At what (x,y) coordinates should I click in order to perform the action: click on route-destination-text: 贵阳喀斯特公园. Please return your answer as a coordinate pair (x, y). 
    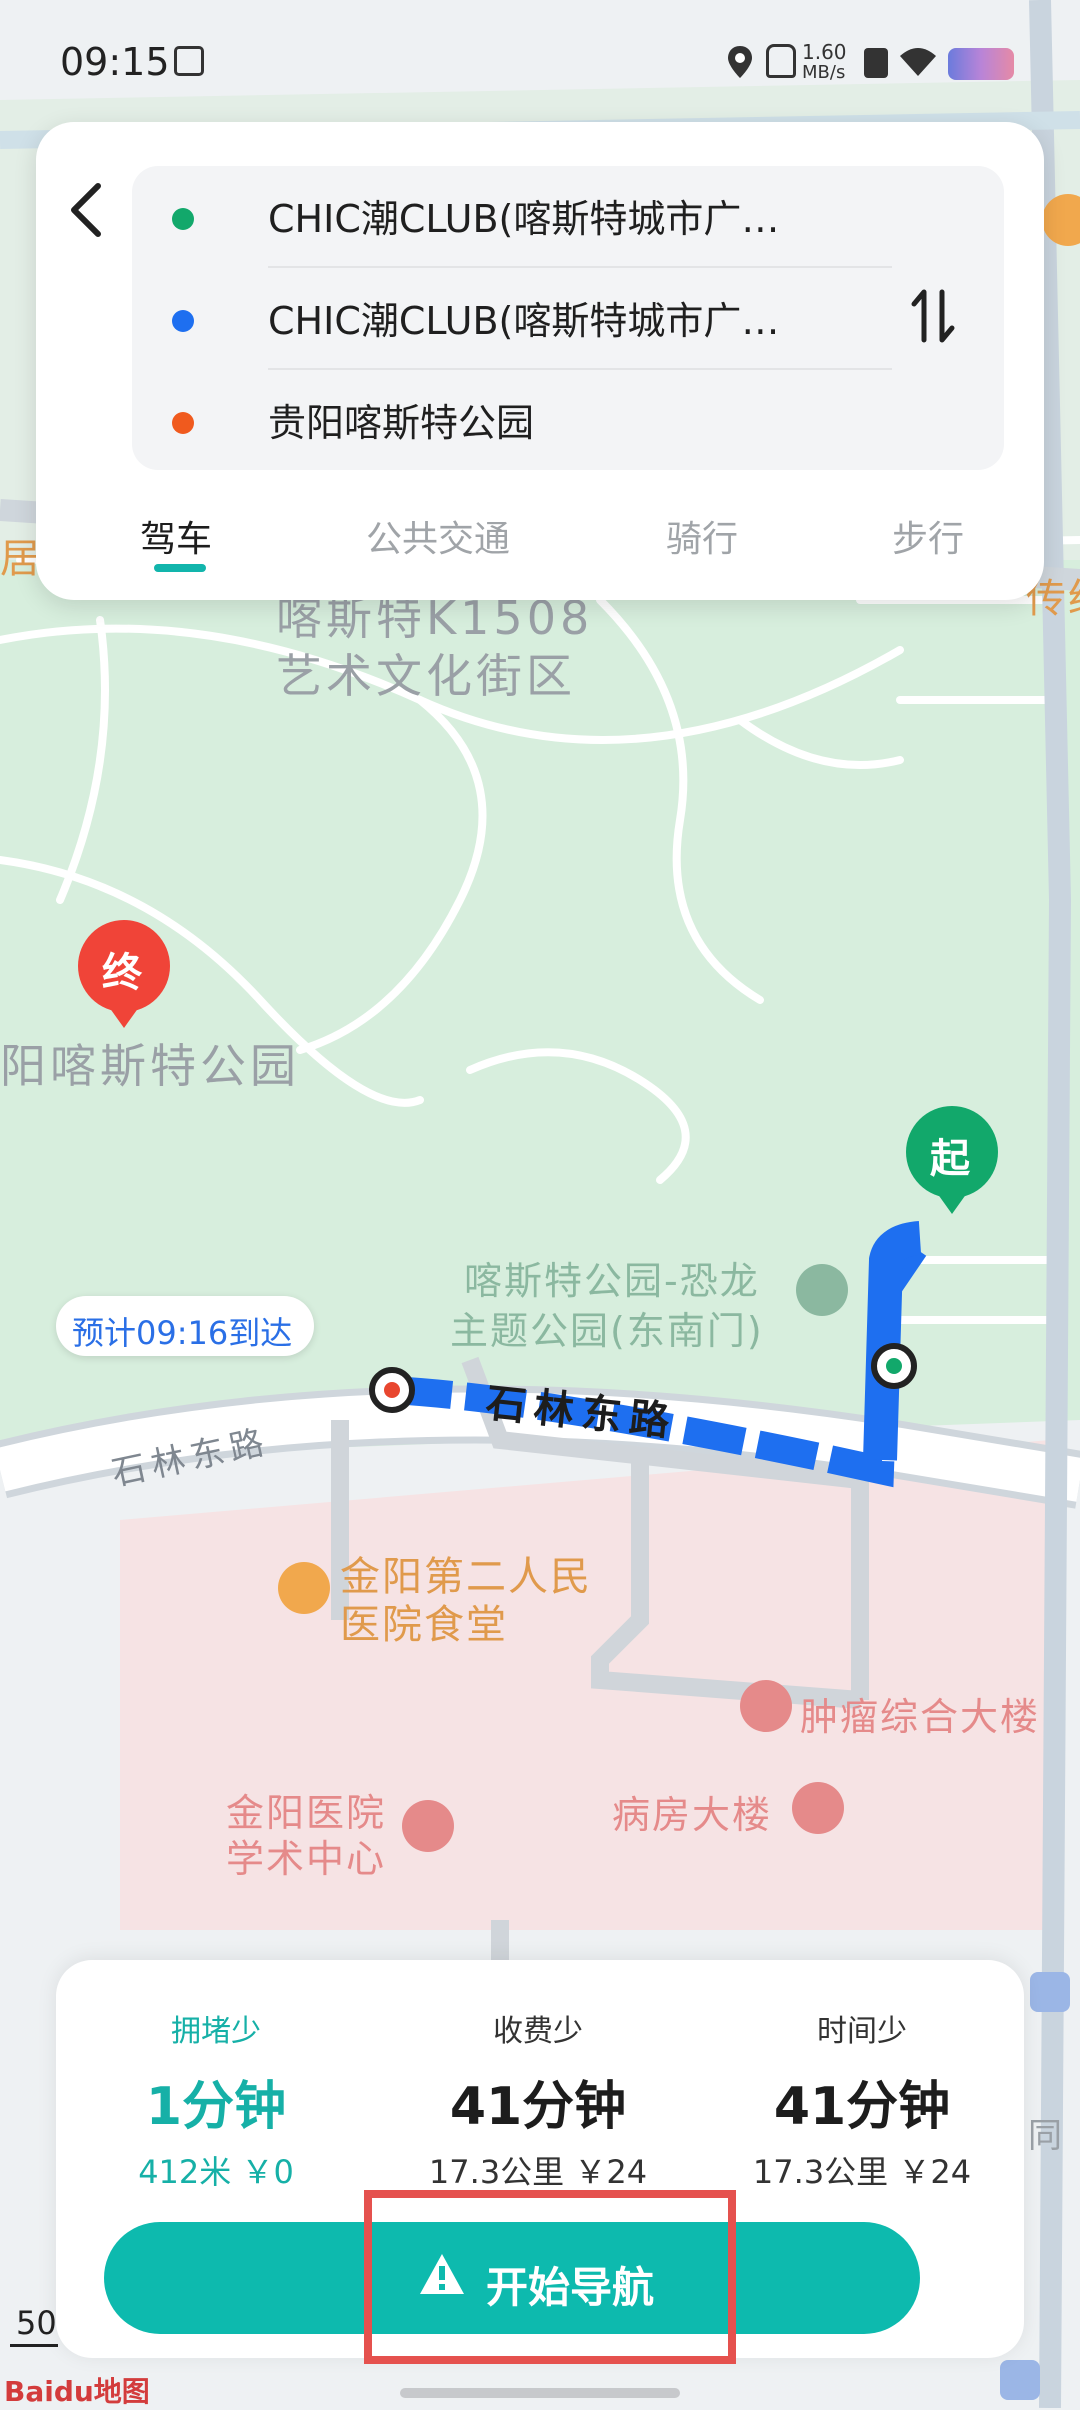
    Looking at the image, I should click on (548, 419).